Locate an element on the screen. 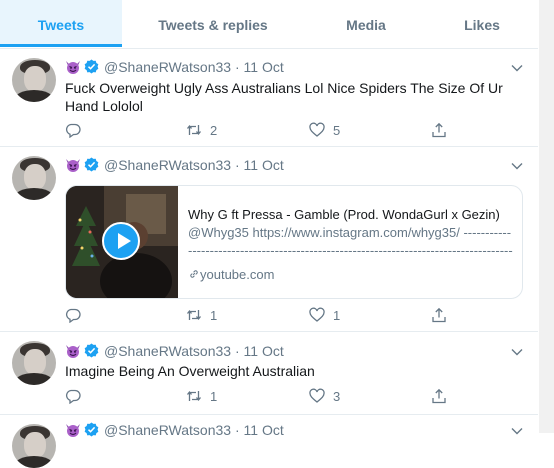 Image resolution: width=554 pixels, height=468 pixels. retweet-count: 2 is located at coordinates (214, 130).